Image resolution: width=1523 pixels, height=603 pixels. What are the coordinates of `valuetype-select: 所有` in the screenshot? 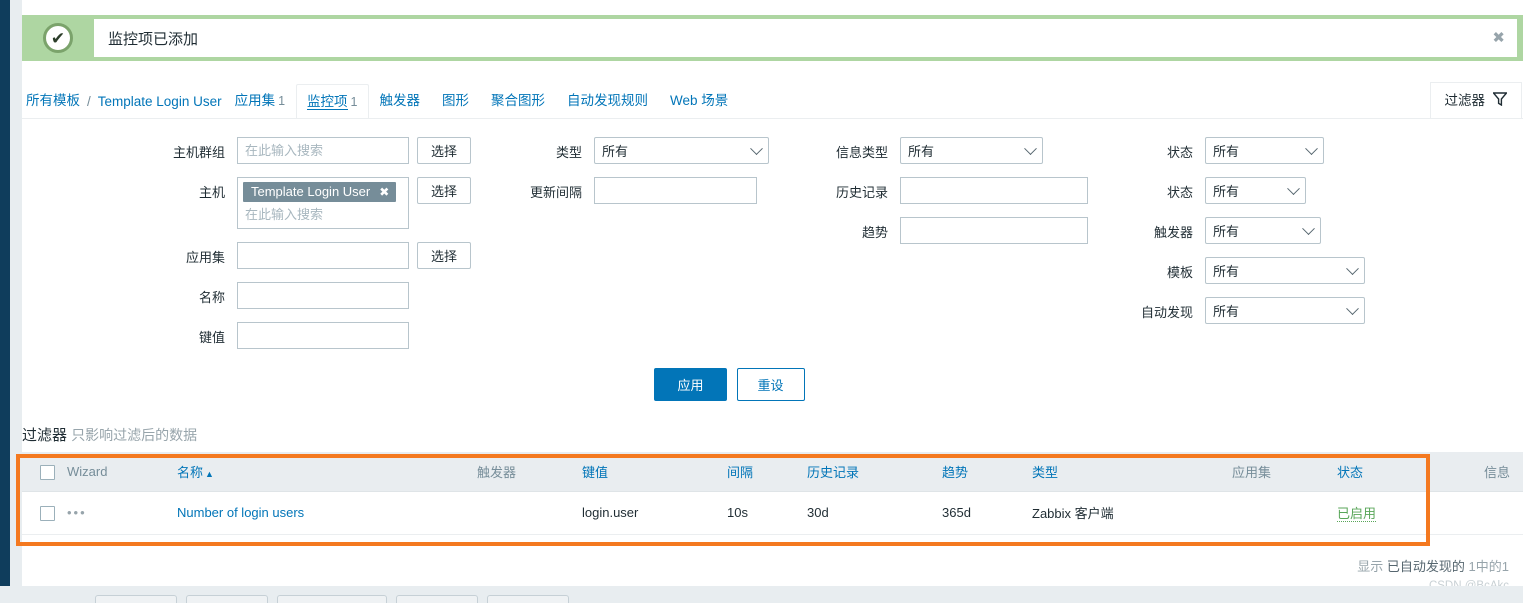 It's located at (971, 150).